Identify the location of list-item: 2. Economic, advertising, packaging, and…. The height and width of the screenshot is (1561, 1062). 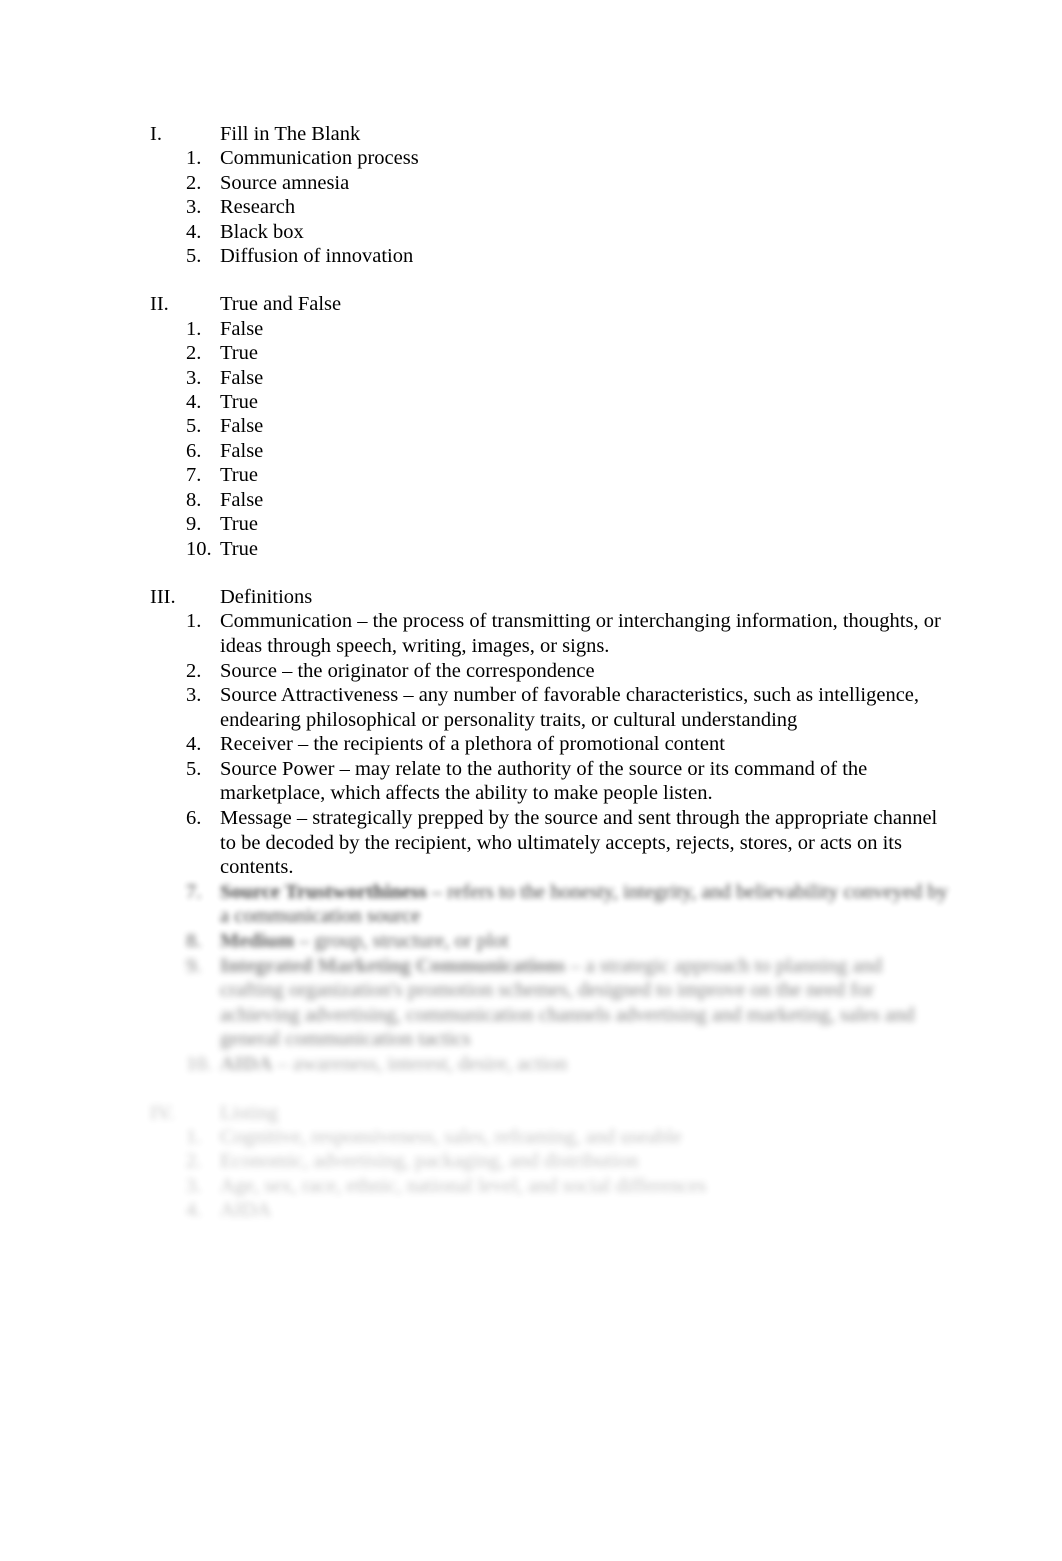
(550, 1161).